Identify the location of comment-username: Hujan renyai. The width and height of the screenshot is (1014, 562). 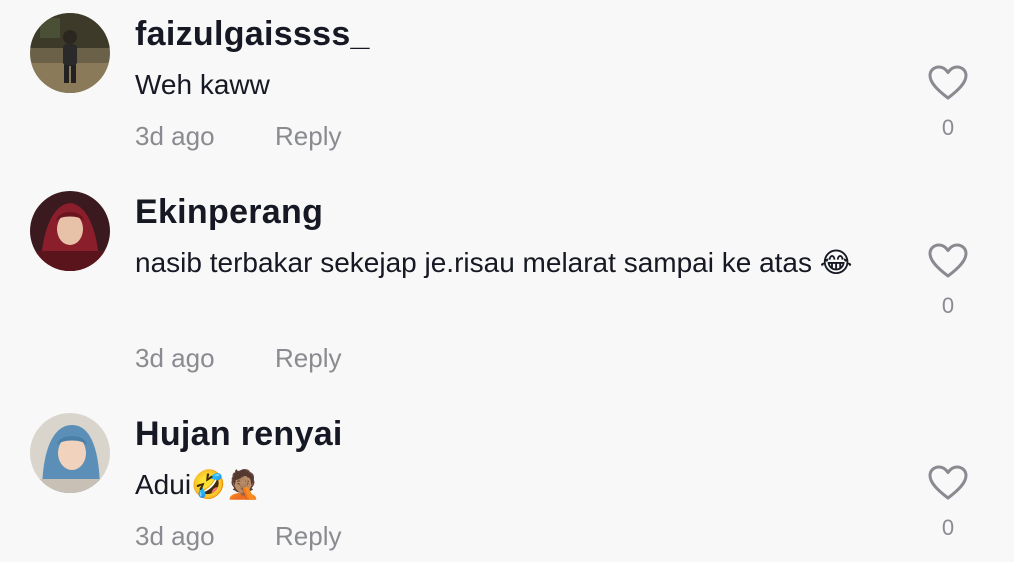
(239, 434).